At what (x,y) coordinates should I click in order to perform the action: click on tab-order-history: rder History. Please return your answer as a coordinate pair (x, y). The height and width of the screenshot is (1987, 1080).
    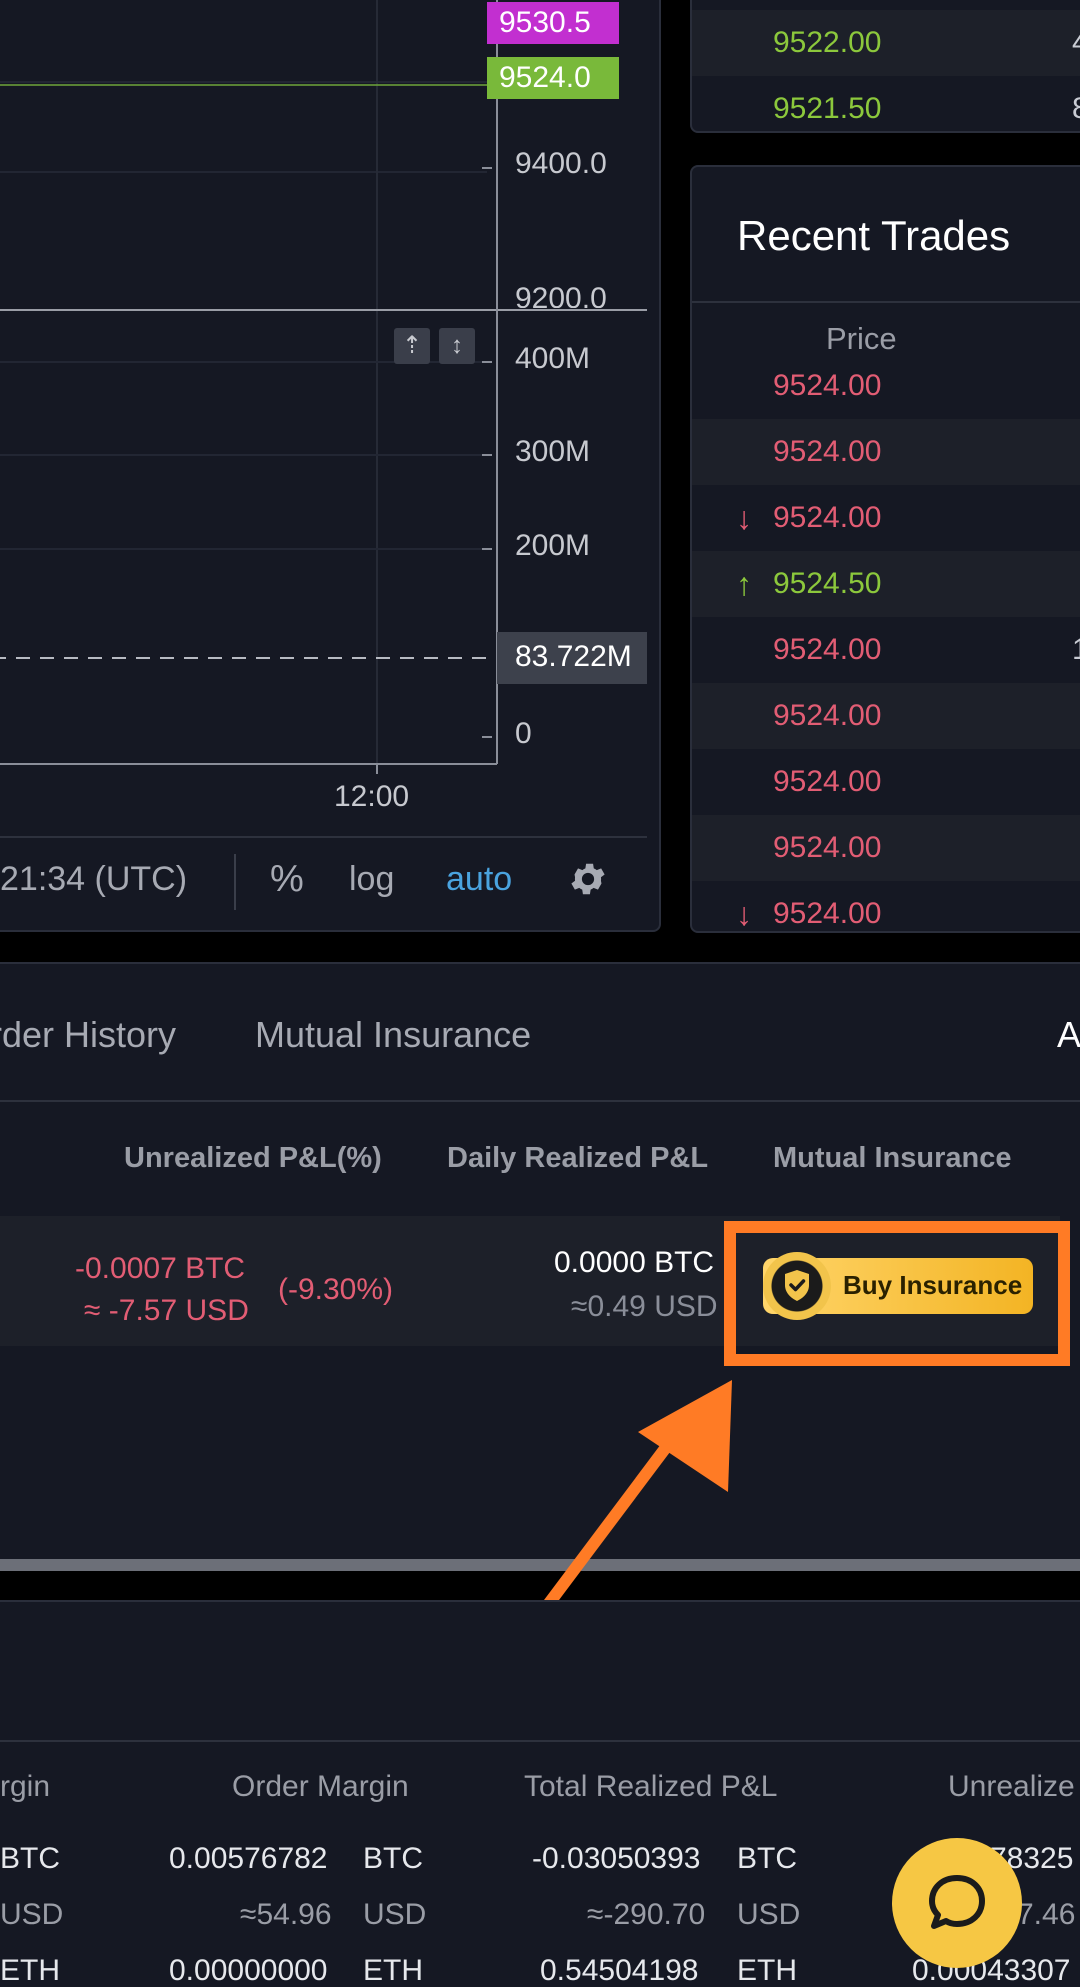
    Looking at the image, I should click on (88, 1035).